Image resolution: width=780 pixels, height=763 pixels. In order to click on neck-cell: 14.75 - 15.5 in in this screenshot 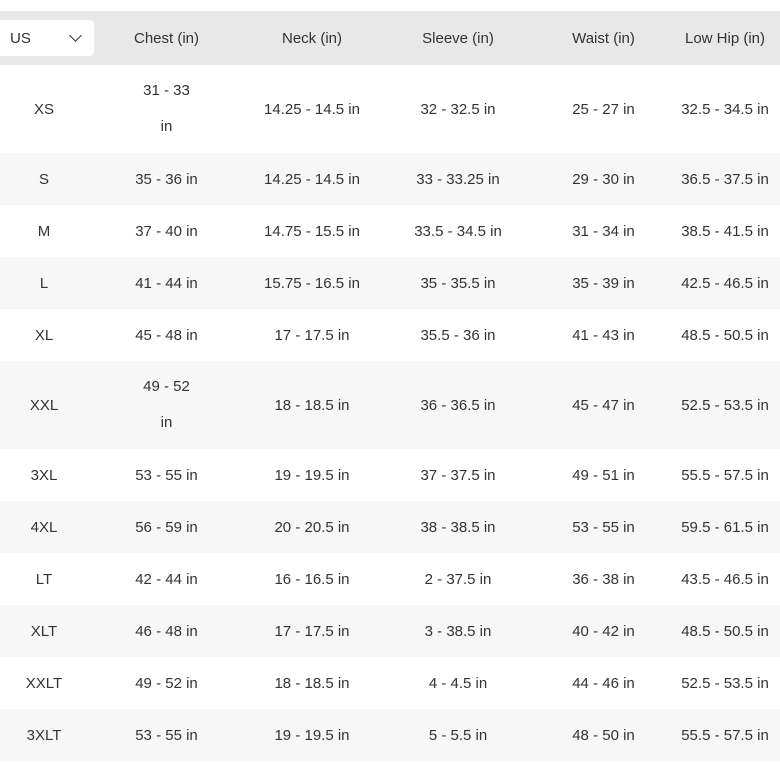, I will do `click(312, 231)`.